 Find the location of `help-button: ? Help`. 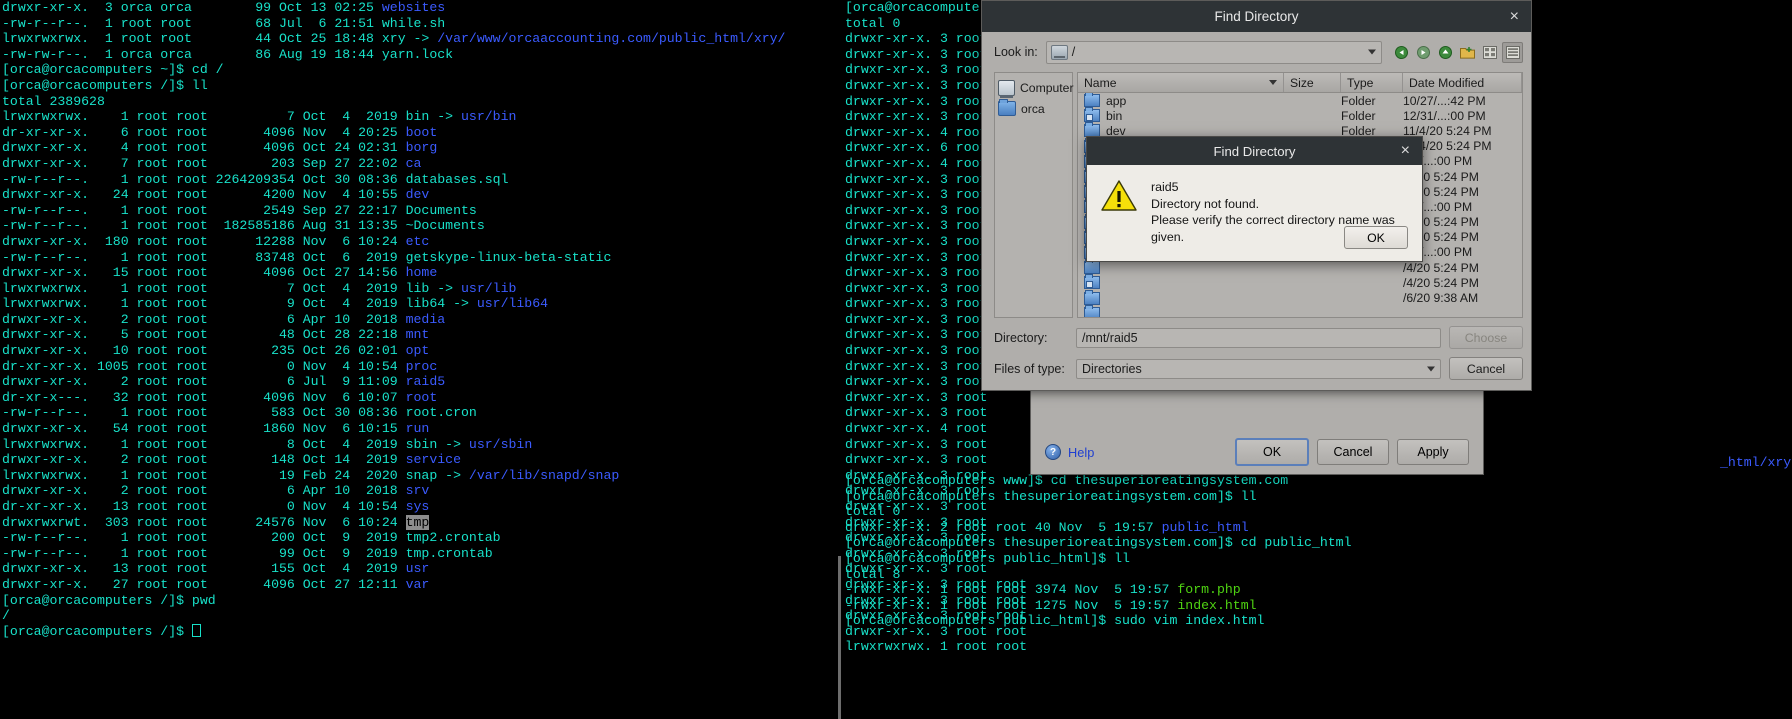

help-button: ? Help is located at coordinates (1069, 452).